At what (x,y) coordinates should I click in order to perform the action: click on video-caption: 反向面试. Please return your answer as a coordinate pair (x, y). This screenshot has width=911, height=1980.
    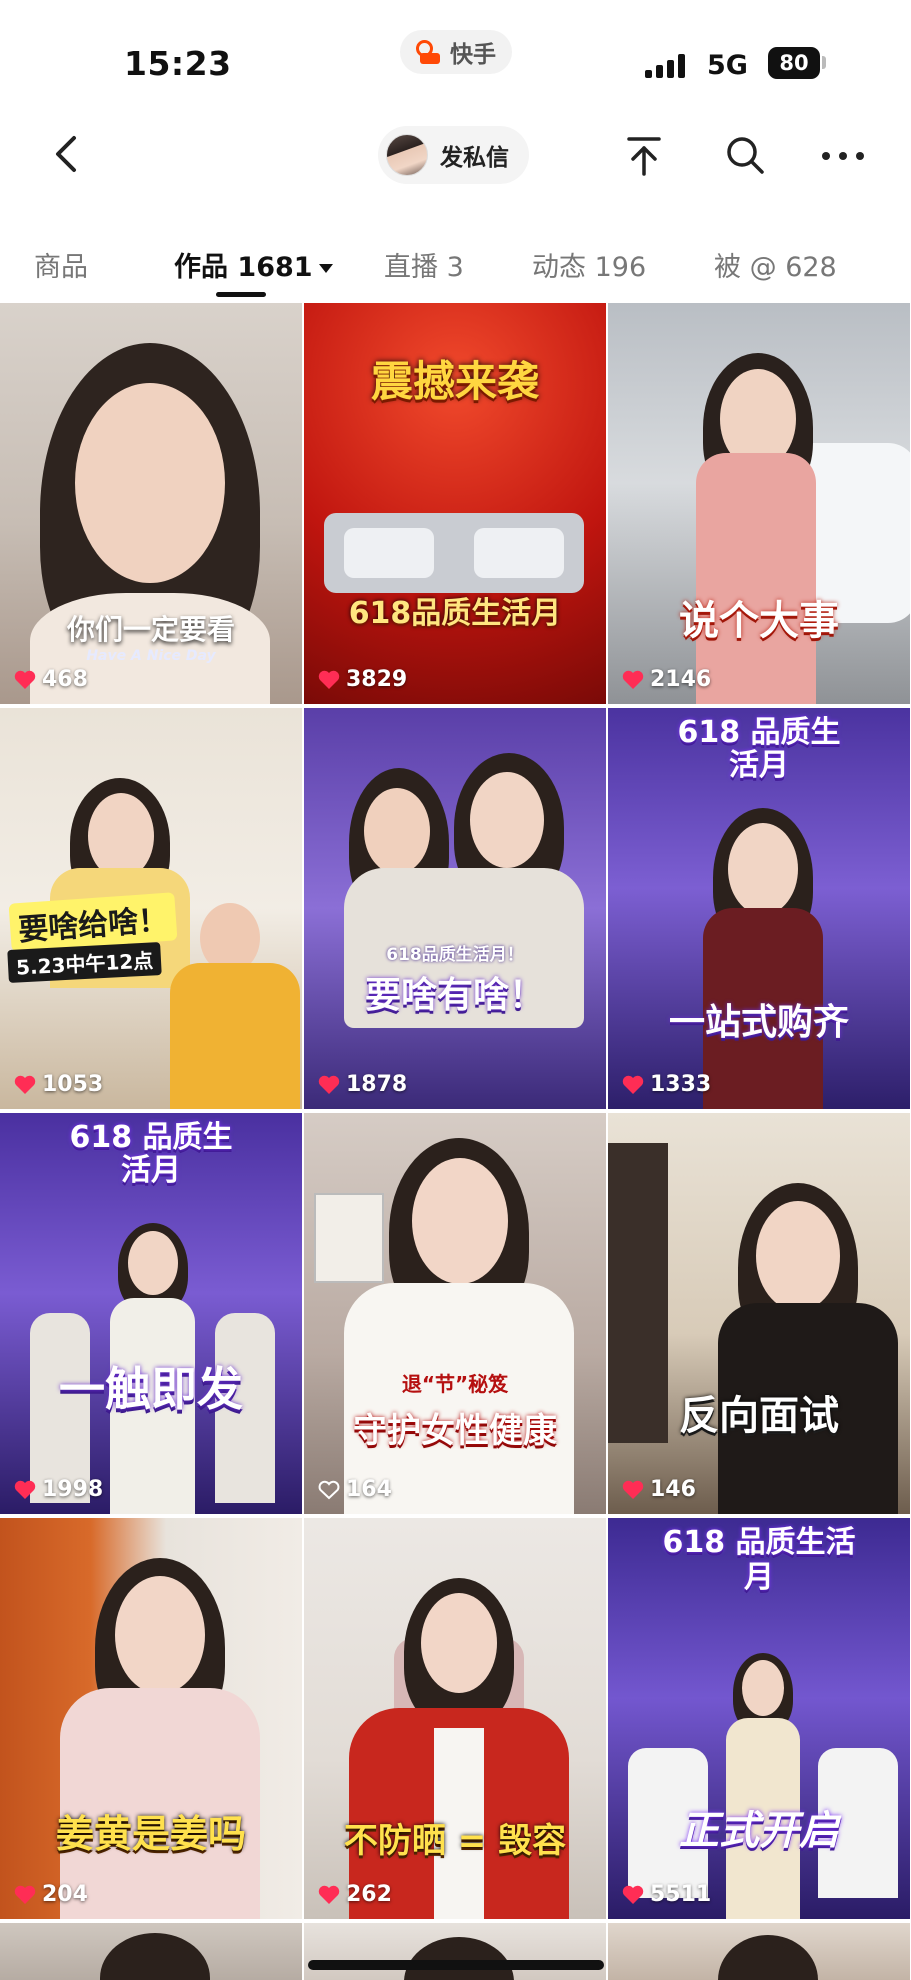
    Looking at the image, I should click on (759, 1416).